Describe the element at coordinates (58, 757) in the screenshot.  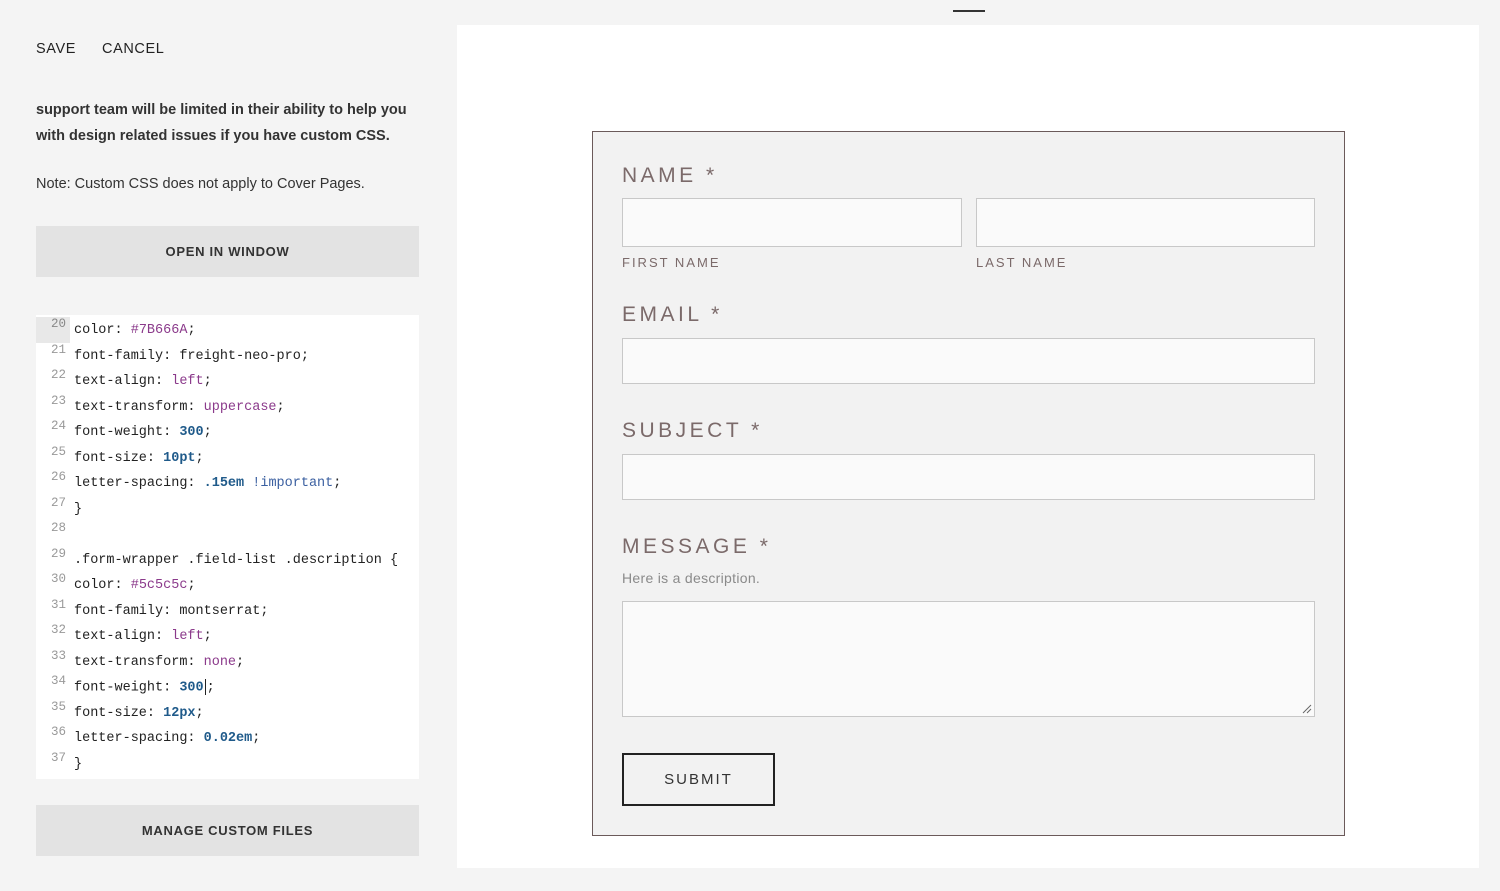
I see `line-number: 37` at that location.